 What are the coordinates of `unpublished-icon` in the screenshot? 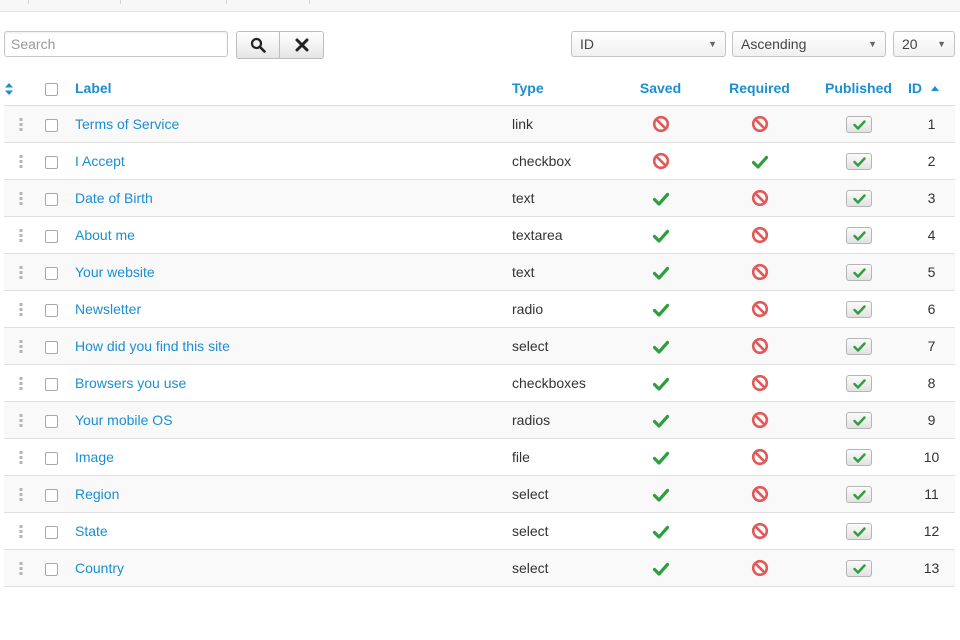 It's located at (759, 531).